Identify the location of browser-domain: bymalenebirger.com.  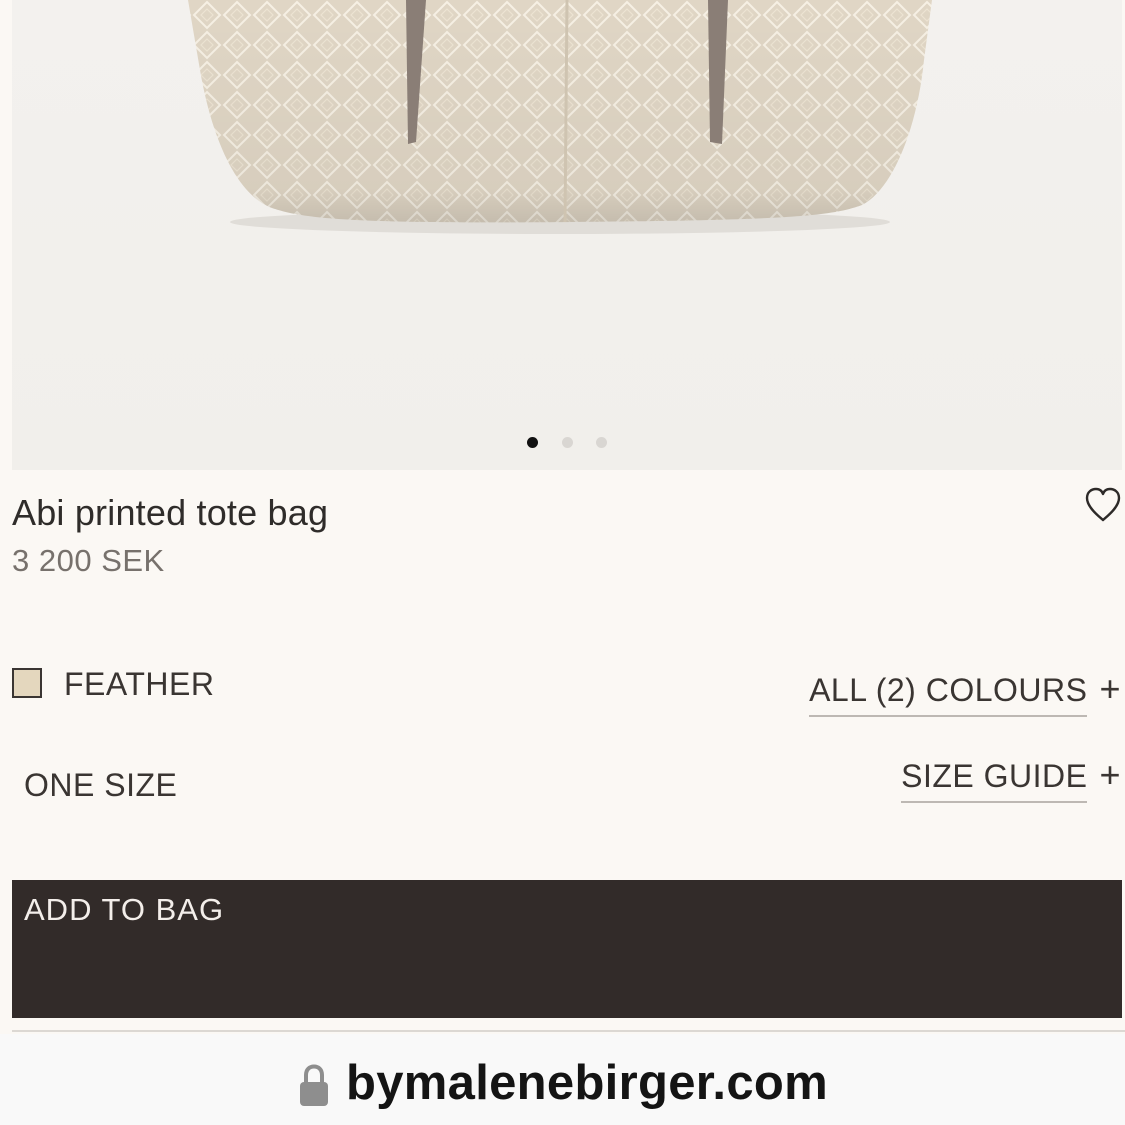
(587, 1083).